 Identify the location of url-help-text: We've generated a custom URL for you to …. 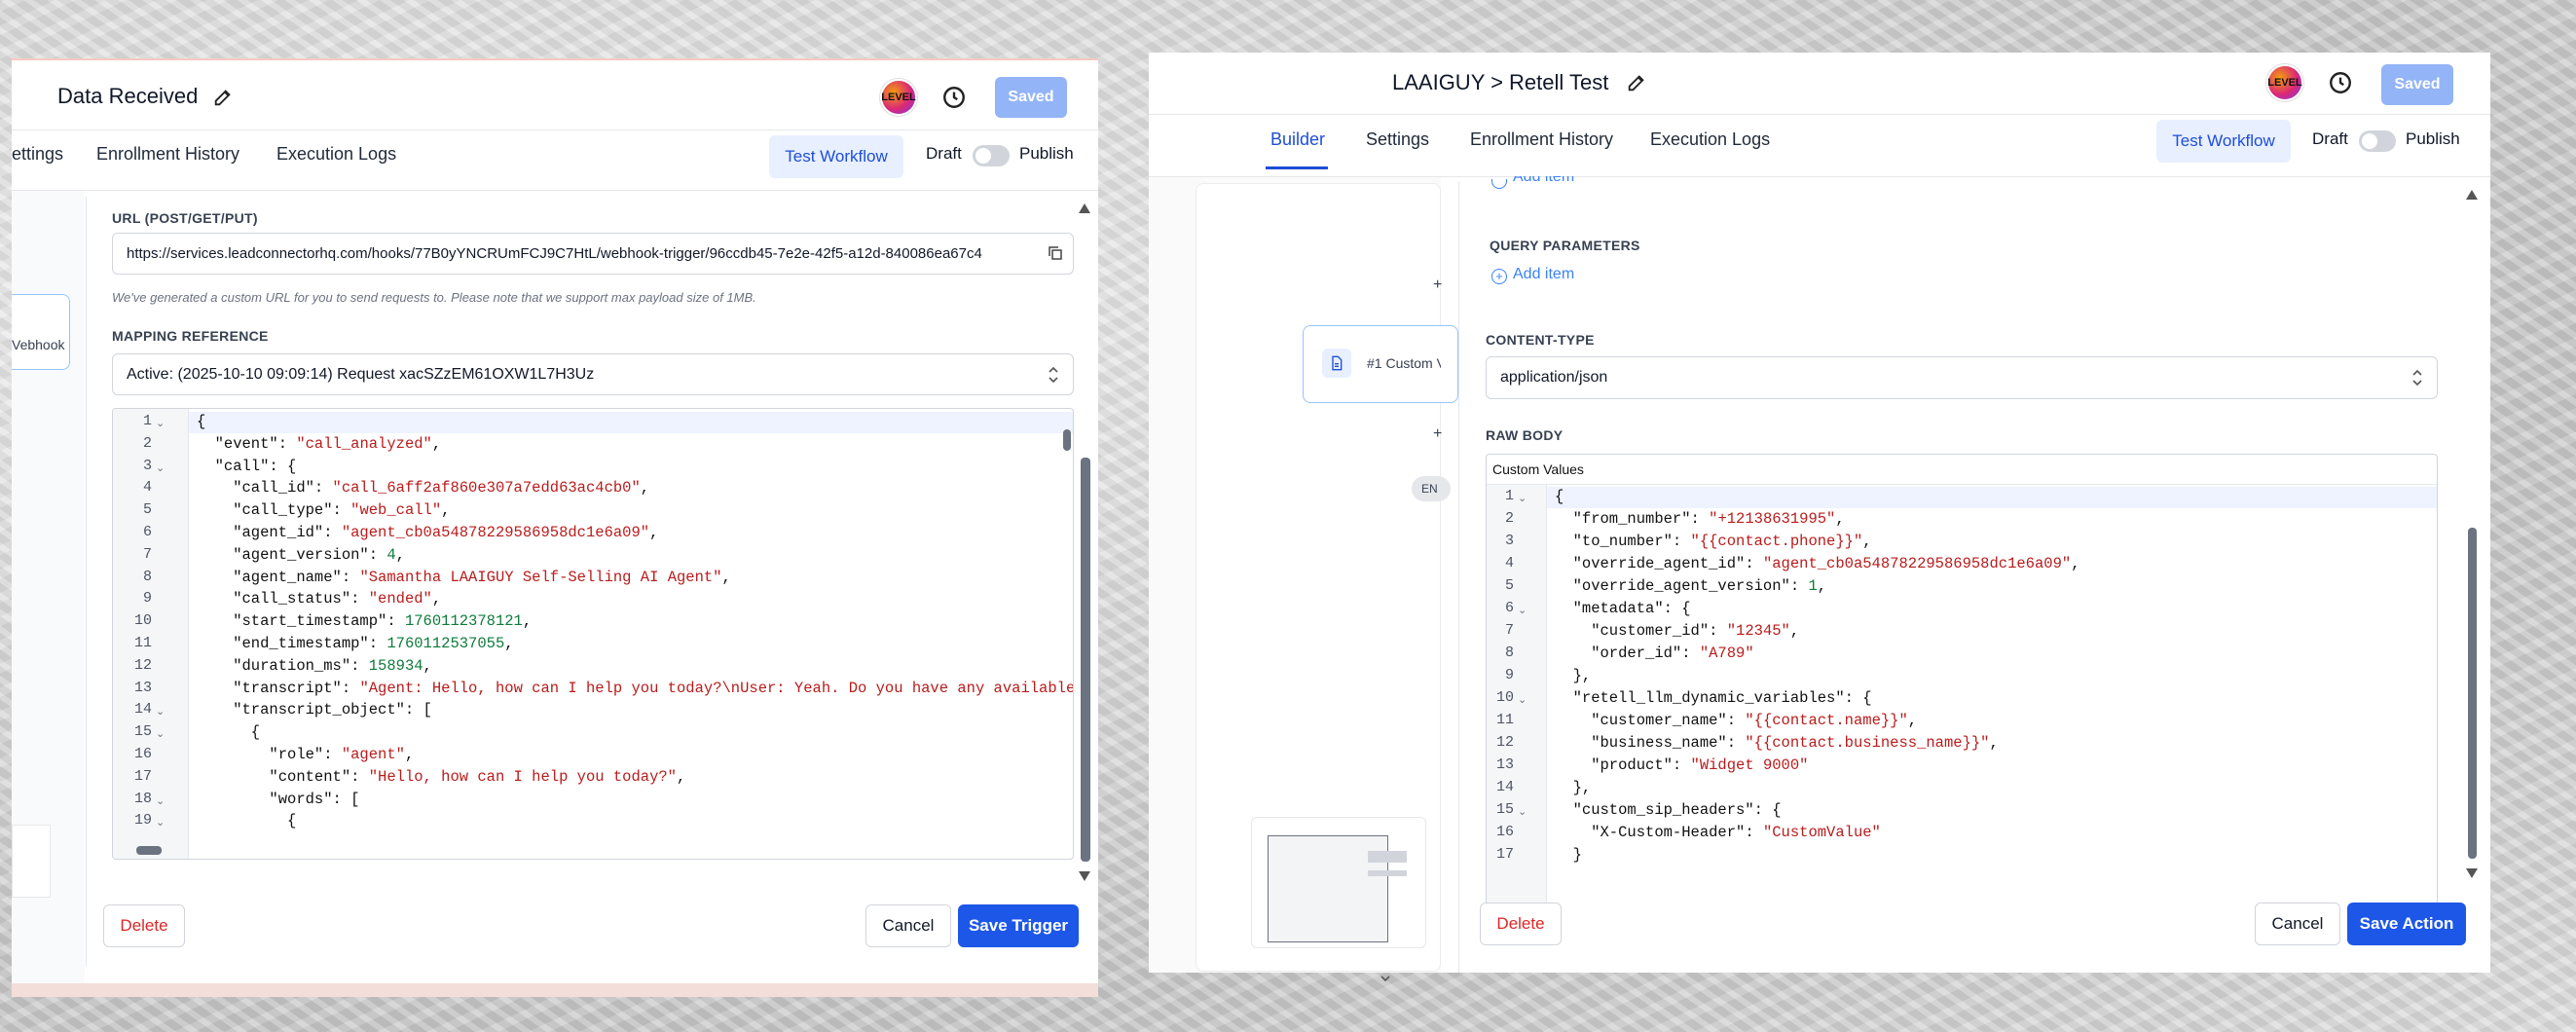
(434, 298).